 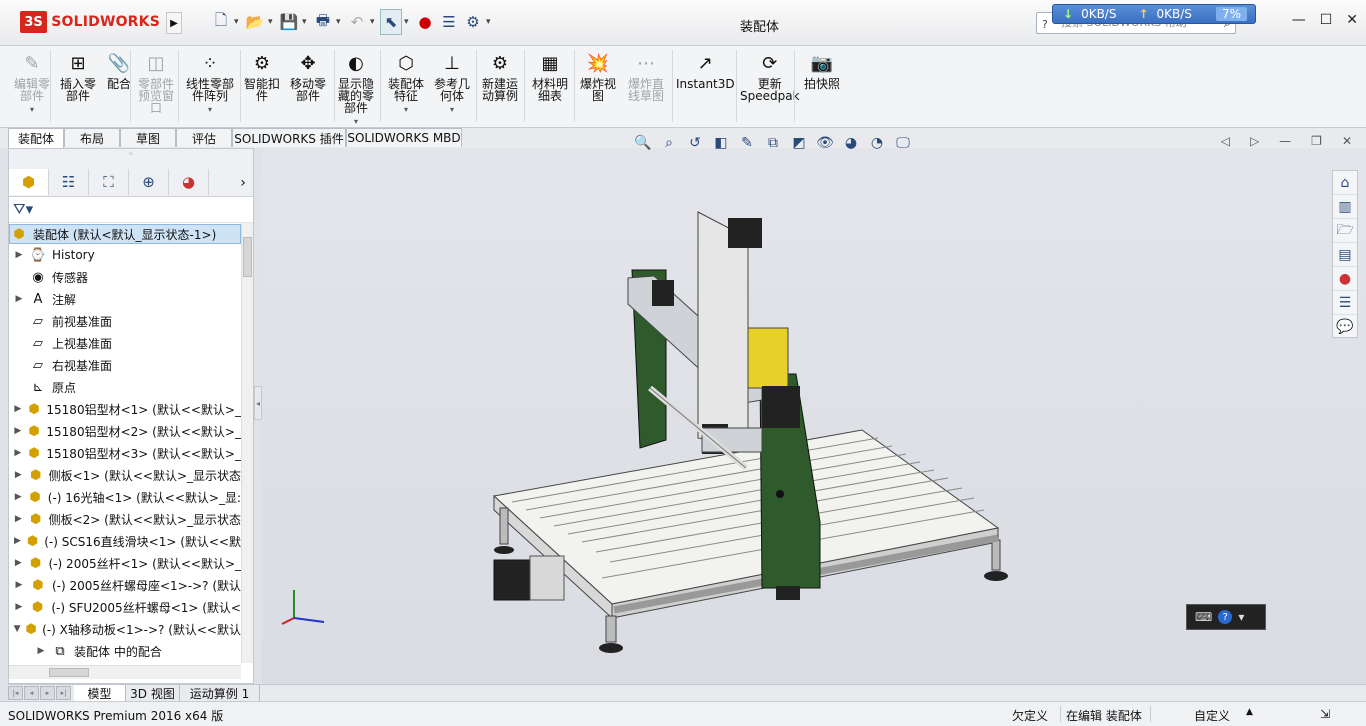 What do you see at coordinates (125, 299) in the screenshot?
I see `tree-item: ▶ A 注解` at bounding box center [125, 299].